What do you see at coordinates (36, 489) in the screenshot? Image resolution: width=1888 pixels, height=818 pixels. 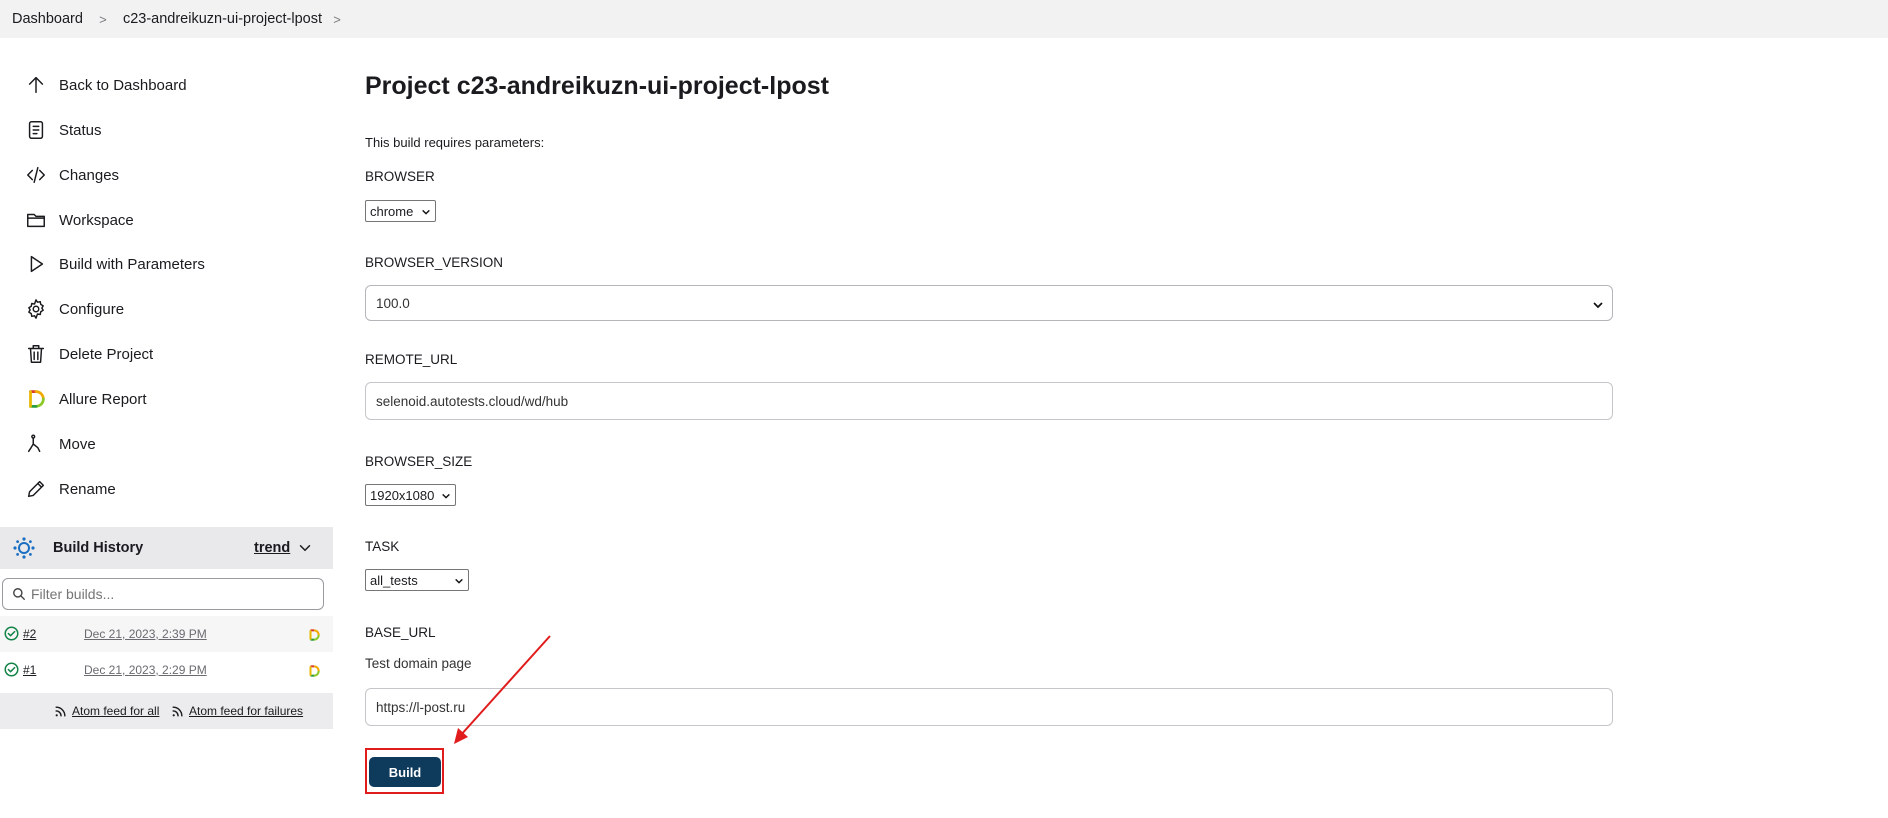 I see `pencil-icon` at bounding box center [36, 489].